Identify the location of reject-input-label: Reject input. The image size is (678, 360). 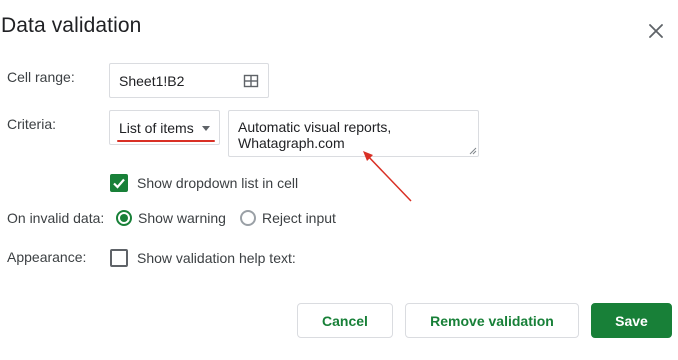
(299, 218).